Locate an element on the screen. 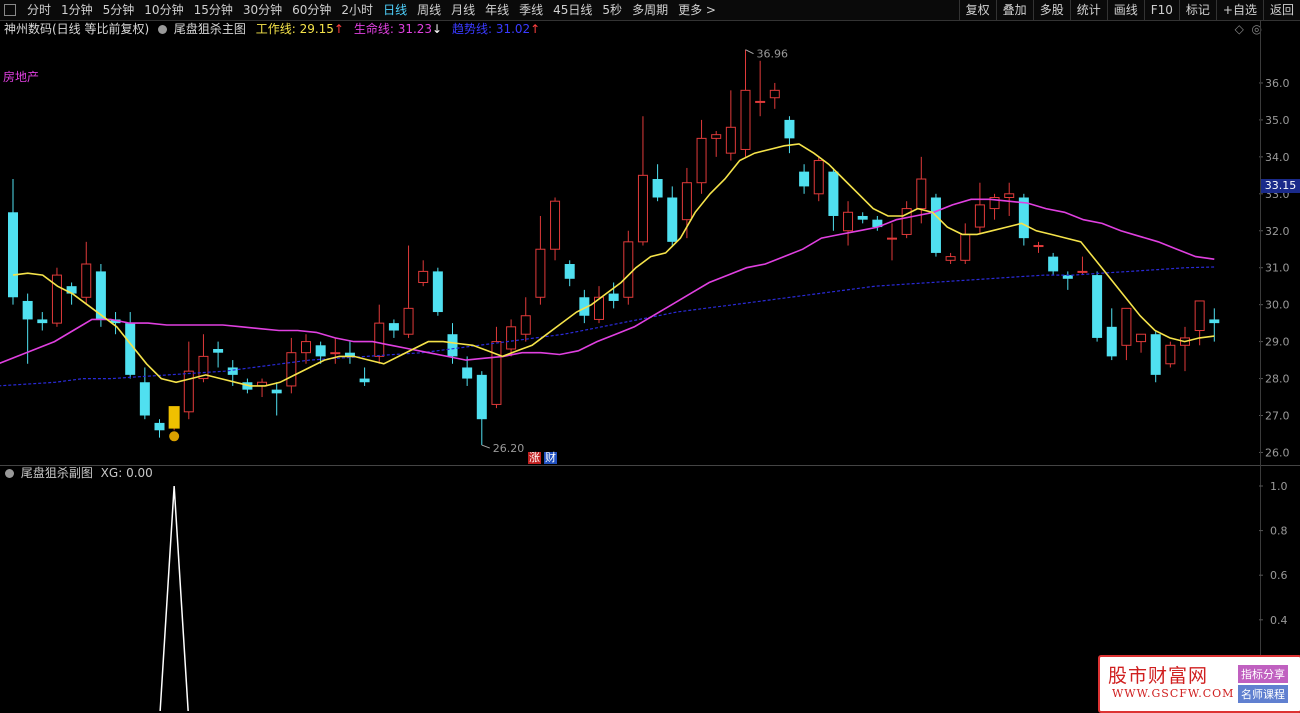 This screenshot has height=713, width=1300. toolbar-right-item-5: F10 is located at coordinates (1161, 10).